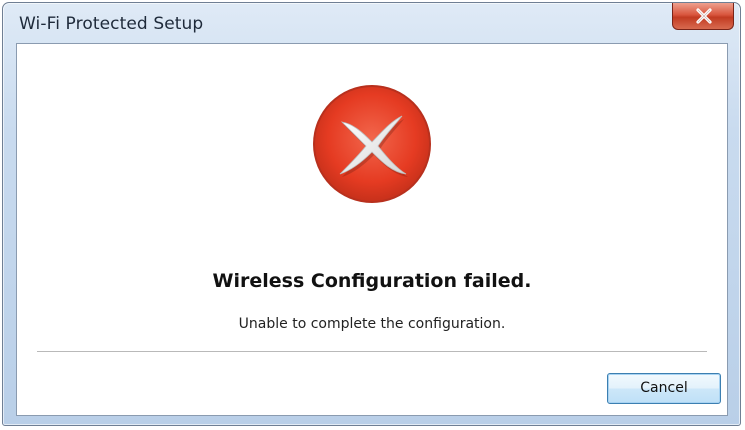 This screenshot has height=430, width=745. Describe the element at coordinates (664, 388) in the screenshot. I see `cancel-button: Cancel` at that location.